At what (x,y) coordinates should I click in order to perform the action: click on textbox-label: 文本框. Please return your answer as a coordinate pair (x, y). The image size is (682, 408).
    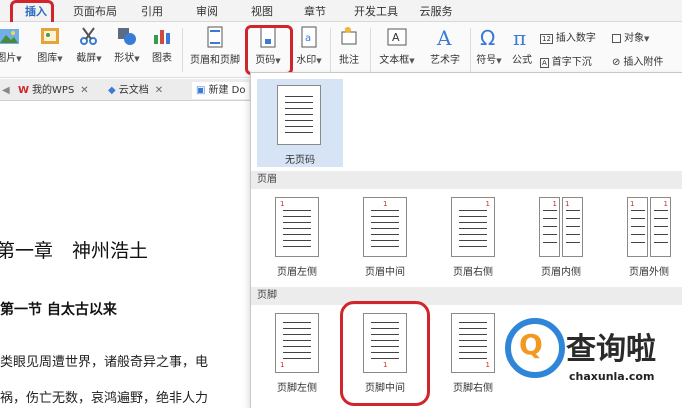
    Looking at the image, I should click on (394, 60).